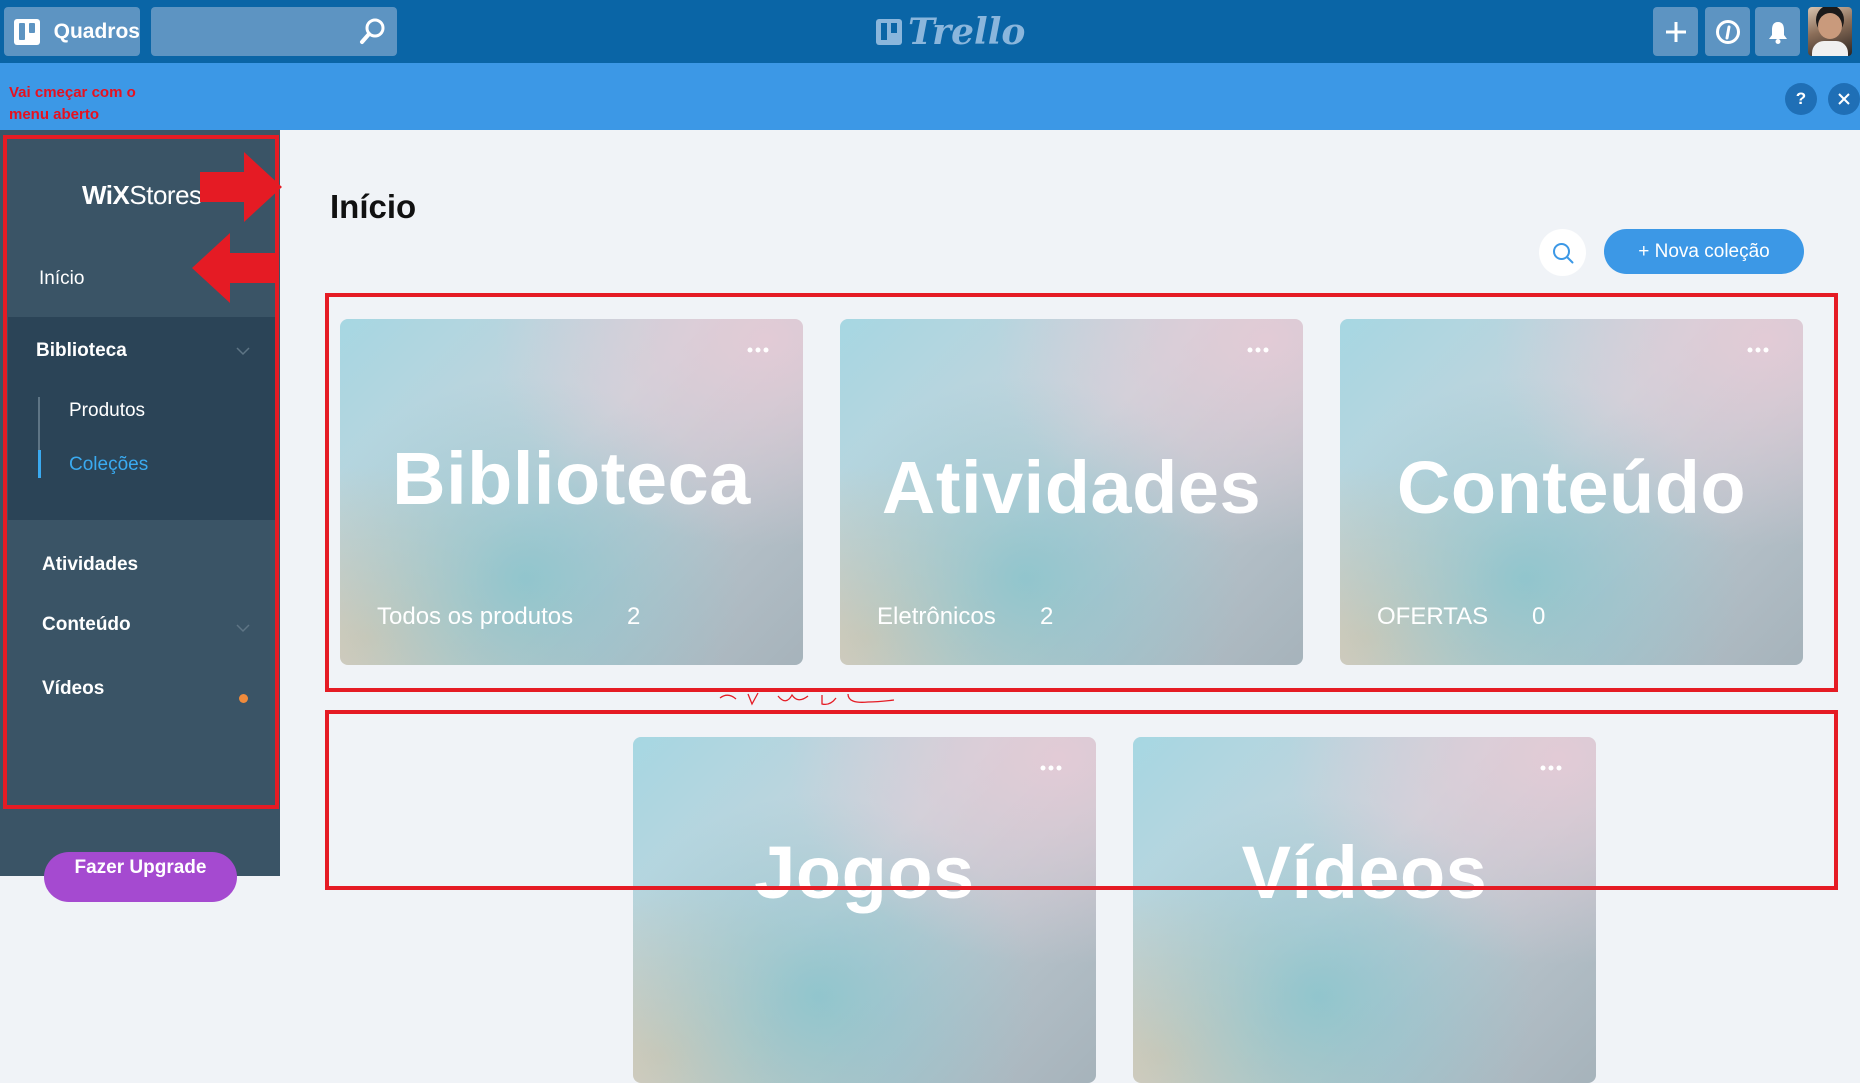 The height and width of the screenshot is (1083, 1860). I want to click on new-collection-button: + Nova coleção, so click(1704, 251).